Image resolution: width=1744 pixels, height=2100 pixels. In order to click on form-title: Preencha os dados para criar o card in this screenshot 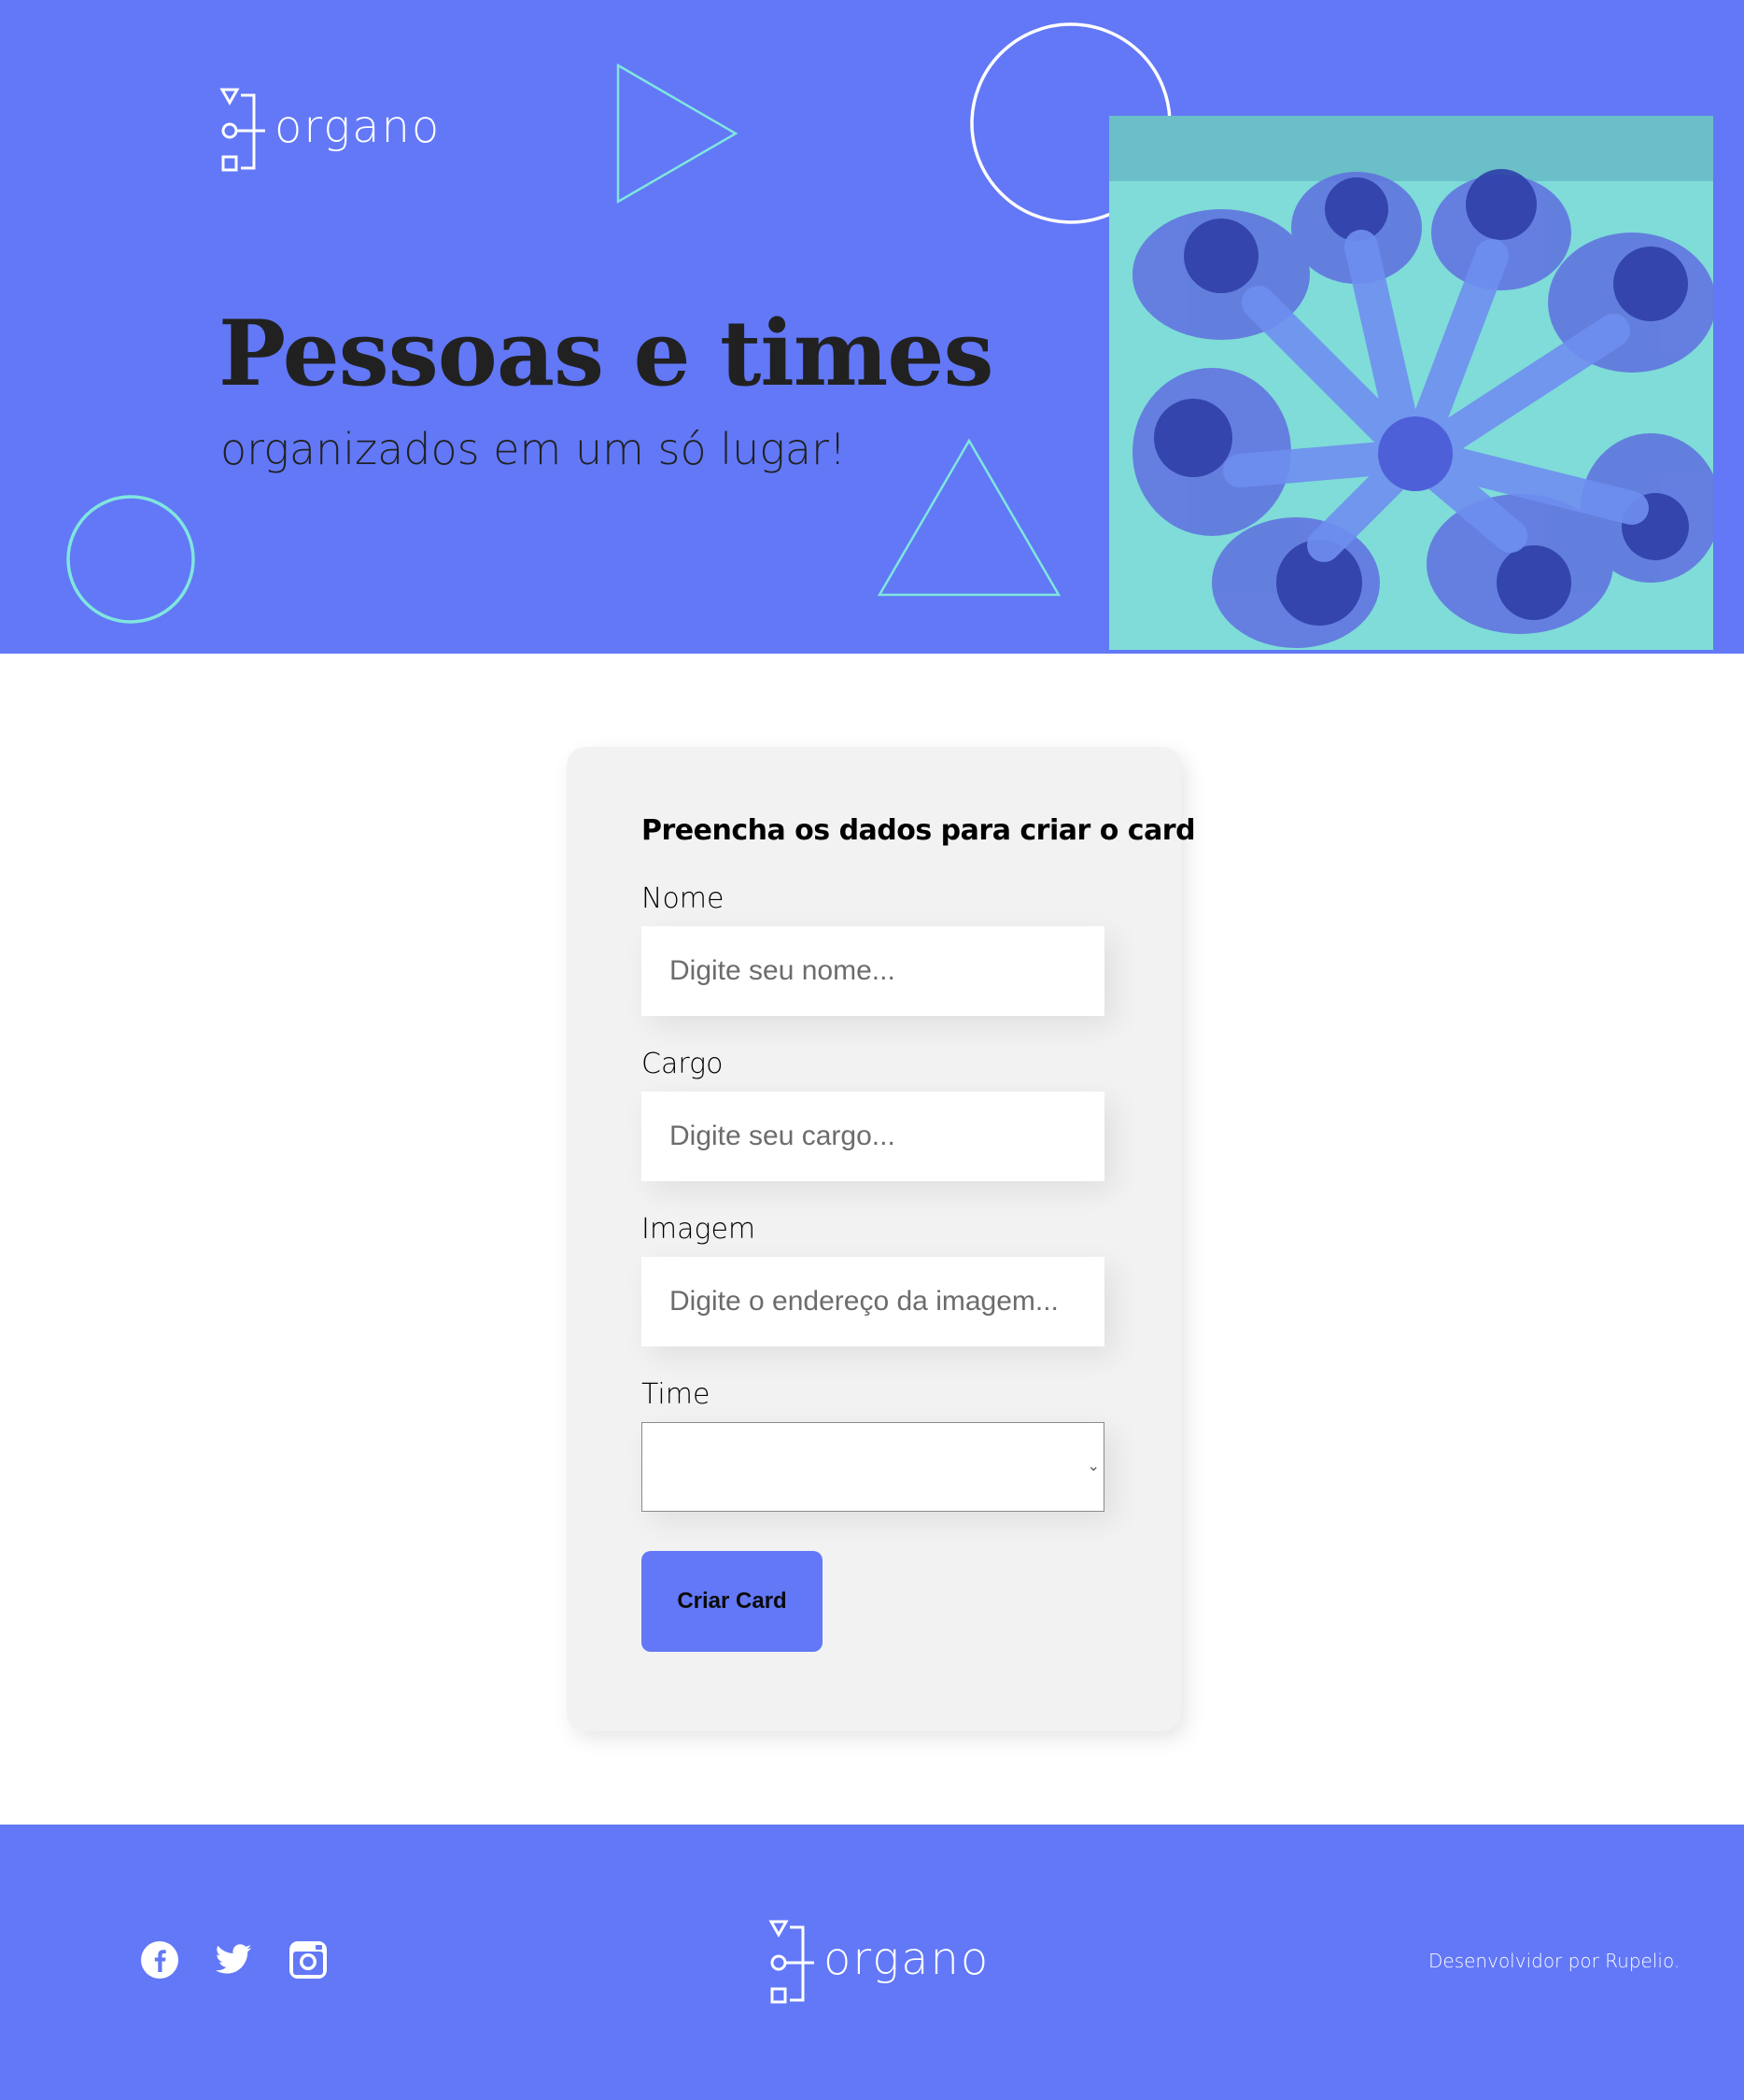, I will do `click(919, 830)`.